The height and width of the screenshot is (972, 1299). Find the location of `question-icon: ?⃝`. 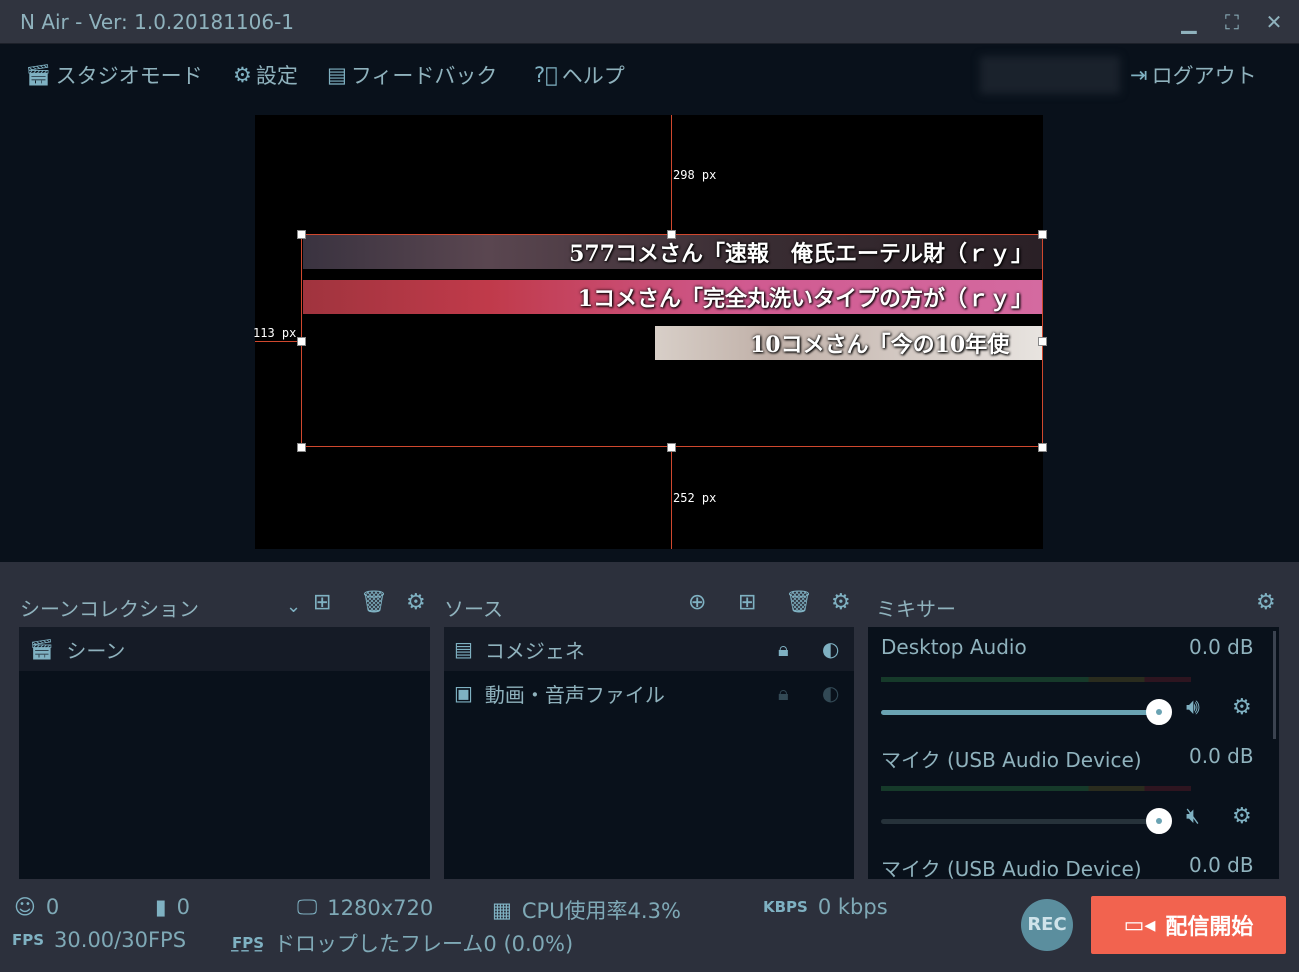

question-icon: ?⃝ is located at coordinates (546, 75).